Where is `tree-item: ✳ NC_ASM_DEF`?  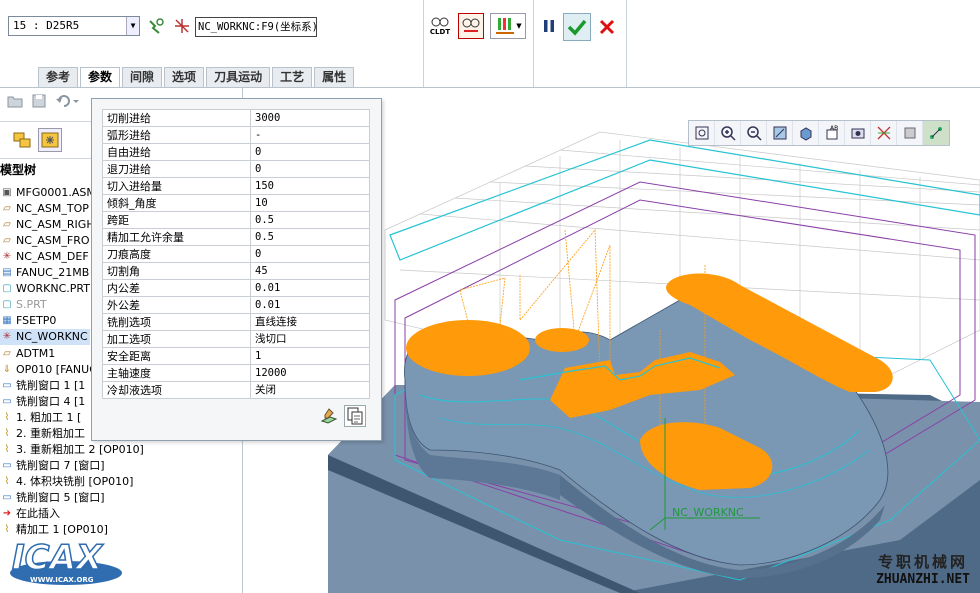 tree-item: ✳ NC_ASM_DEF is located at coordinates (44, 257).